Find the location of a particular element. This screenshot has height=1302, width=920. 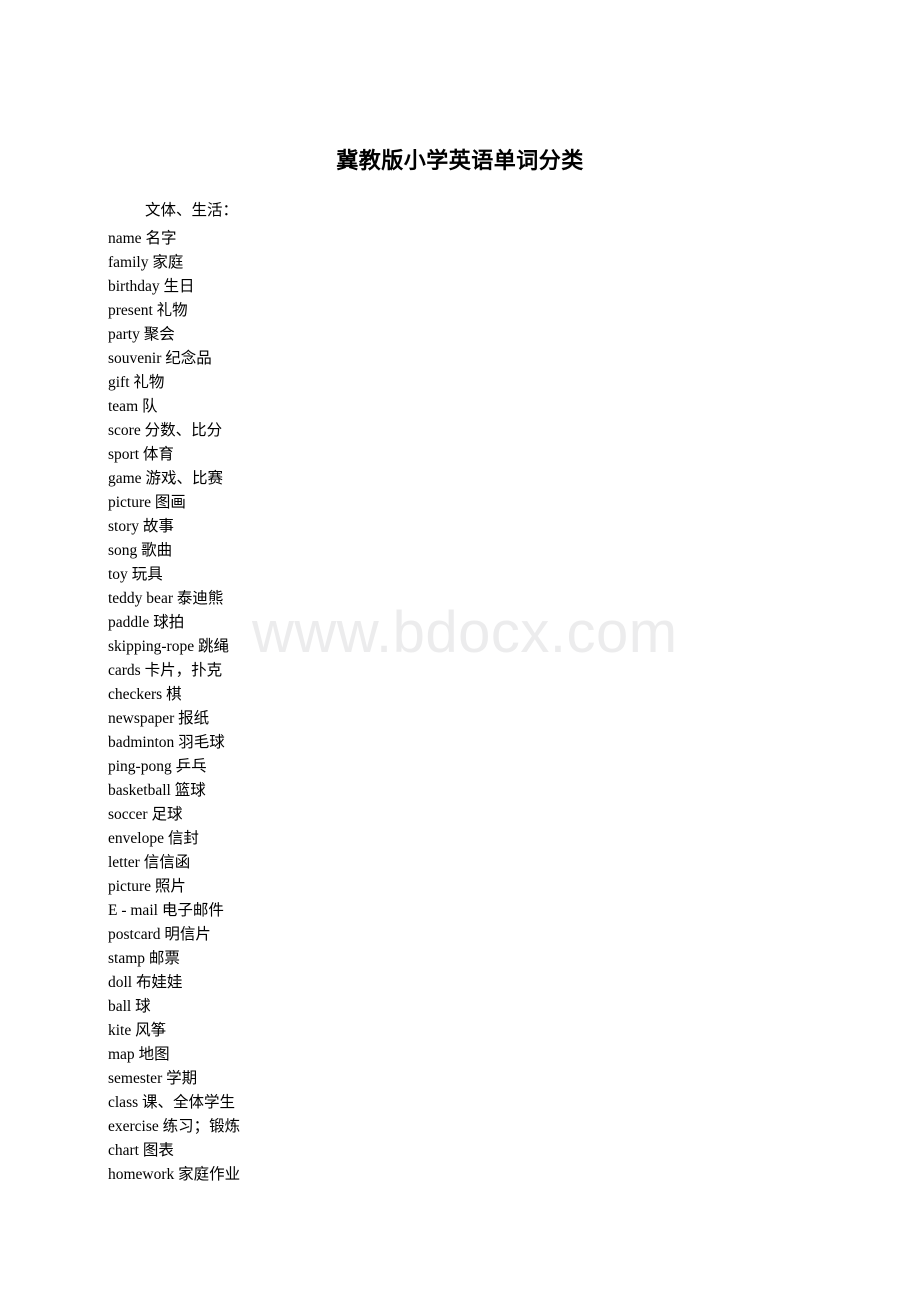

vocabulary-entry: postcard 明信片 is located at coordinates (174, 935).